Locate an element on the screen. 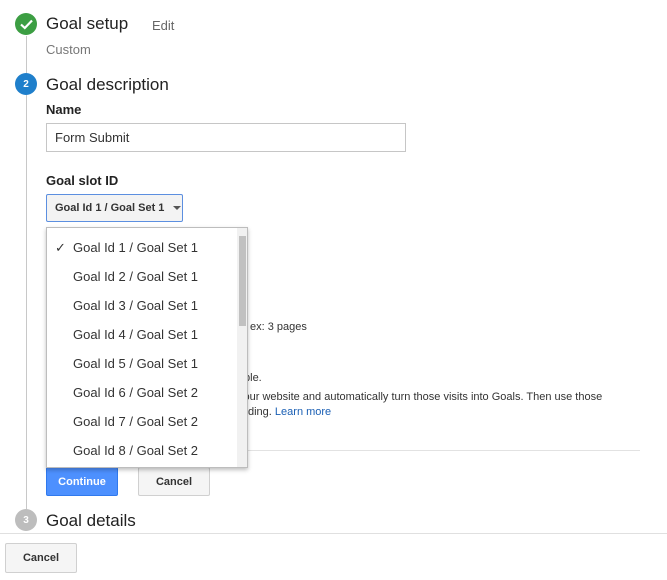  step-number-3-icon: 3 is located at coordinates (26, 520).